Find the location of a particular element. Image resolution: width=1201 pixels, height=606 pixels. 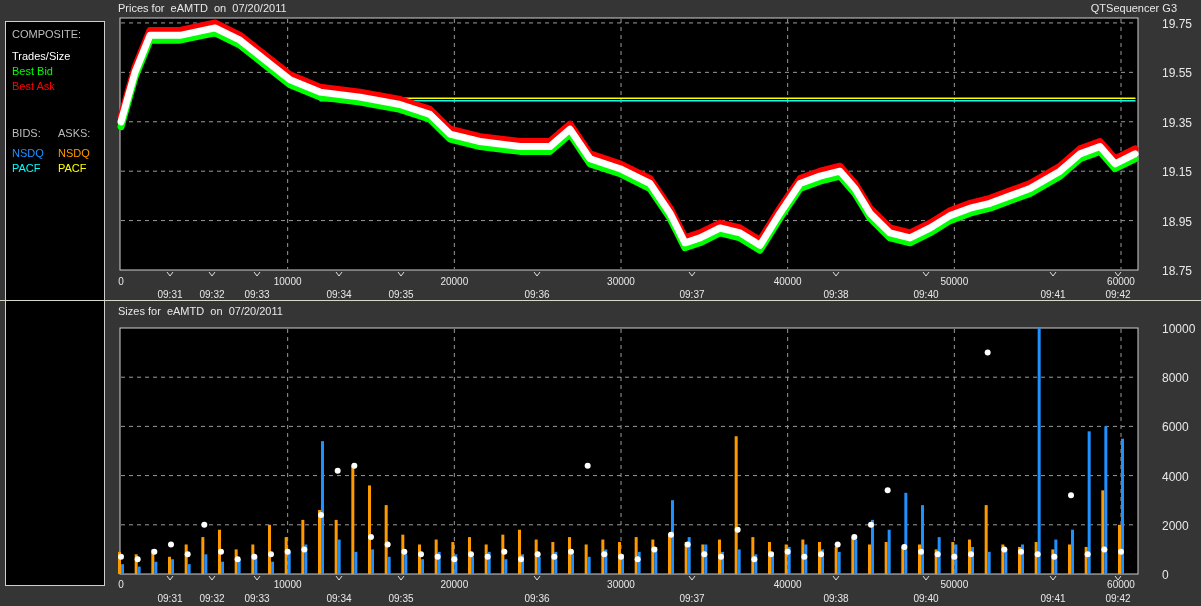

axis-label: 19.35 is located at coordinates (1177, 122).